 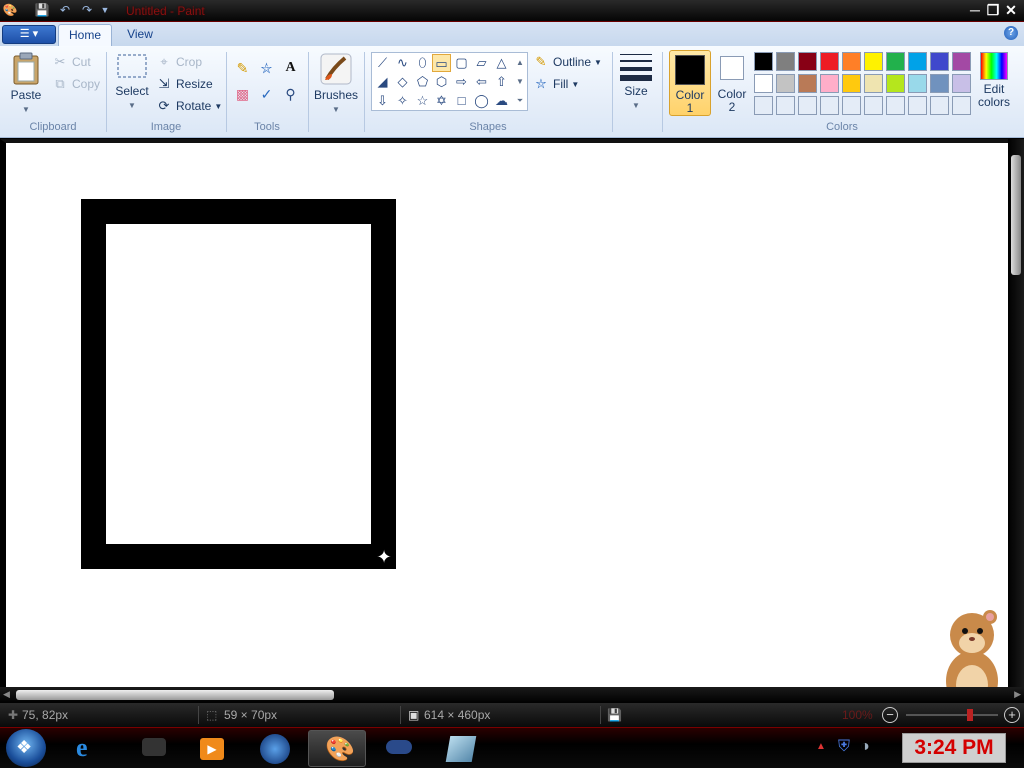 I want to click on zoom-slider-thumb, so click(x=970, y=715).